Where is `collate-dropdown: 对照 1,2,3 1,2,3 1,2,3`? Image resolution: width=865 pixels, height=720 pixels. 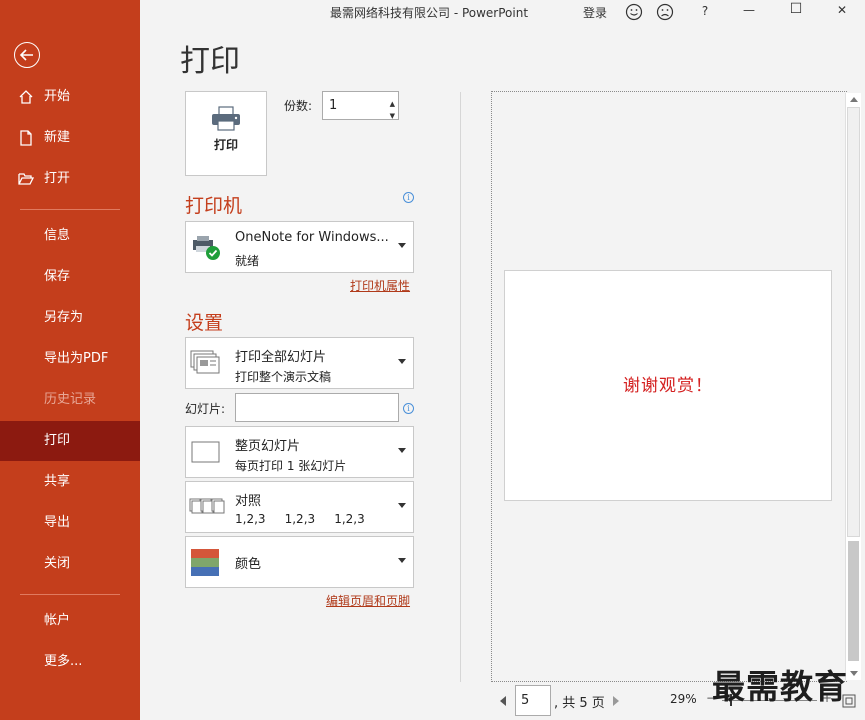 collate-dropdown: 对照 1,2,3 1,2,3 1,2,3 is located at coordinates (299, 507).